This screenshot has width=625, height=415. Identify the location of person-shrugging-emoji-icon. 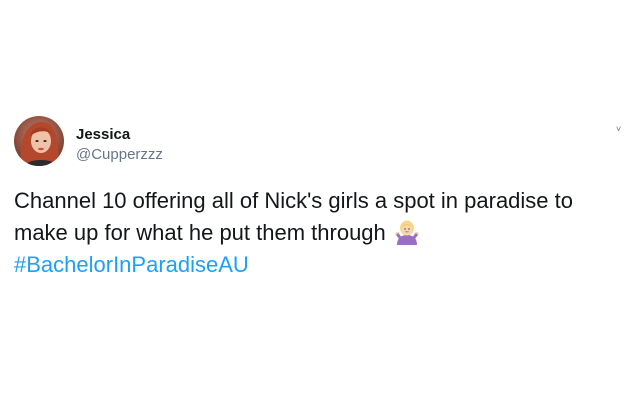
(407, 232).